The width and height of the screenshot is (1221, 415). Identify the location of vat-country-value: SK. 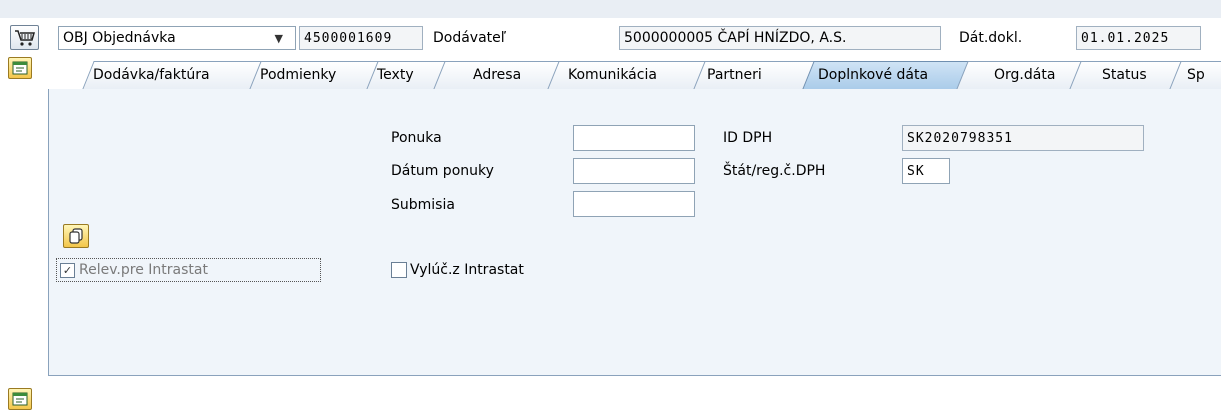
(916, 171).